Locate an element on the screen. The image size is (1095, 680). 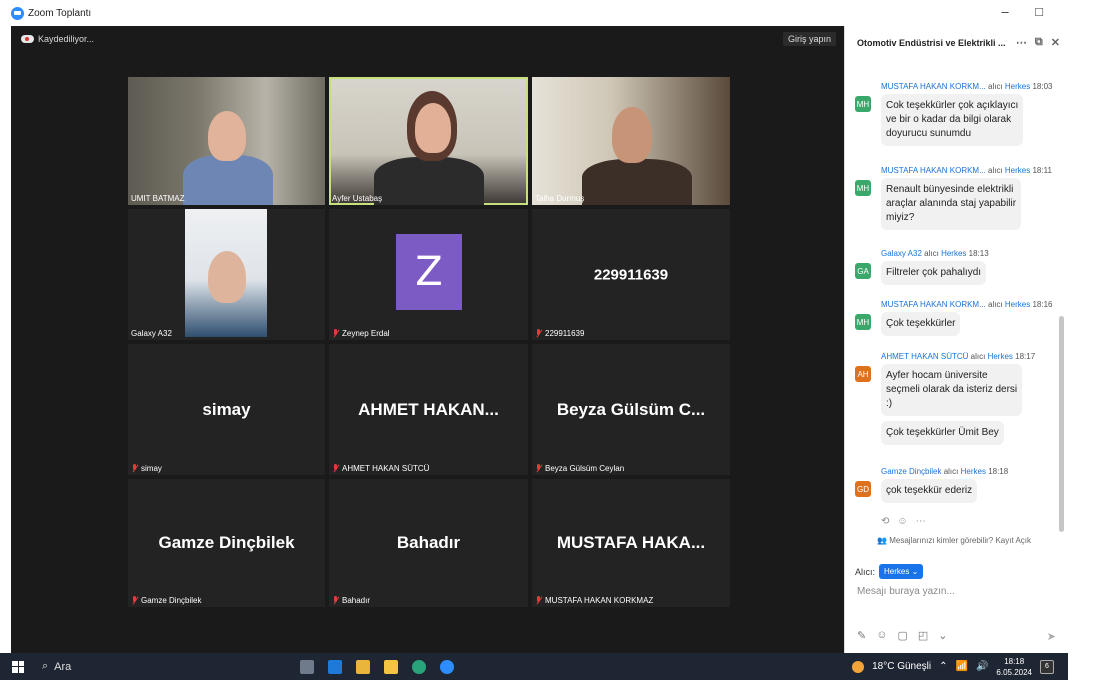
clock: 18:18 6.05.2024 is located at coordinates (1014, 667).